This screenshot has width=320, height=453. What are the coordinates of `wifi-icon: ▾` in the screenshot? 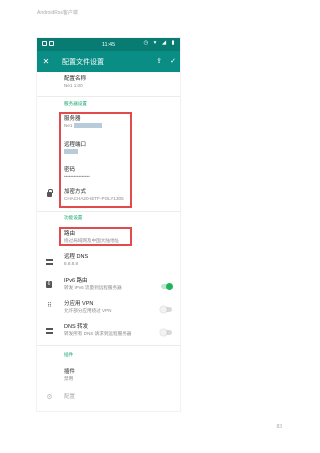 It's located at (155, 43).